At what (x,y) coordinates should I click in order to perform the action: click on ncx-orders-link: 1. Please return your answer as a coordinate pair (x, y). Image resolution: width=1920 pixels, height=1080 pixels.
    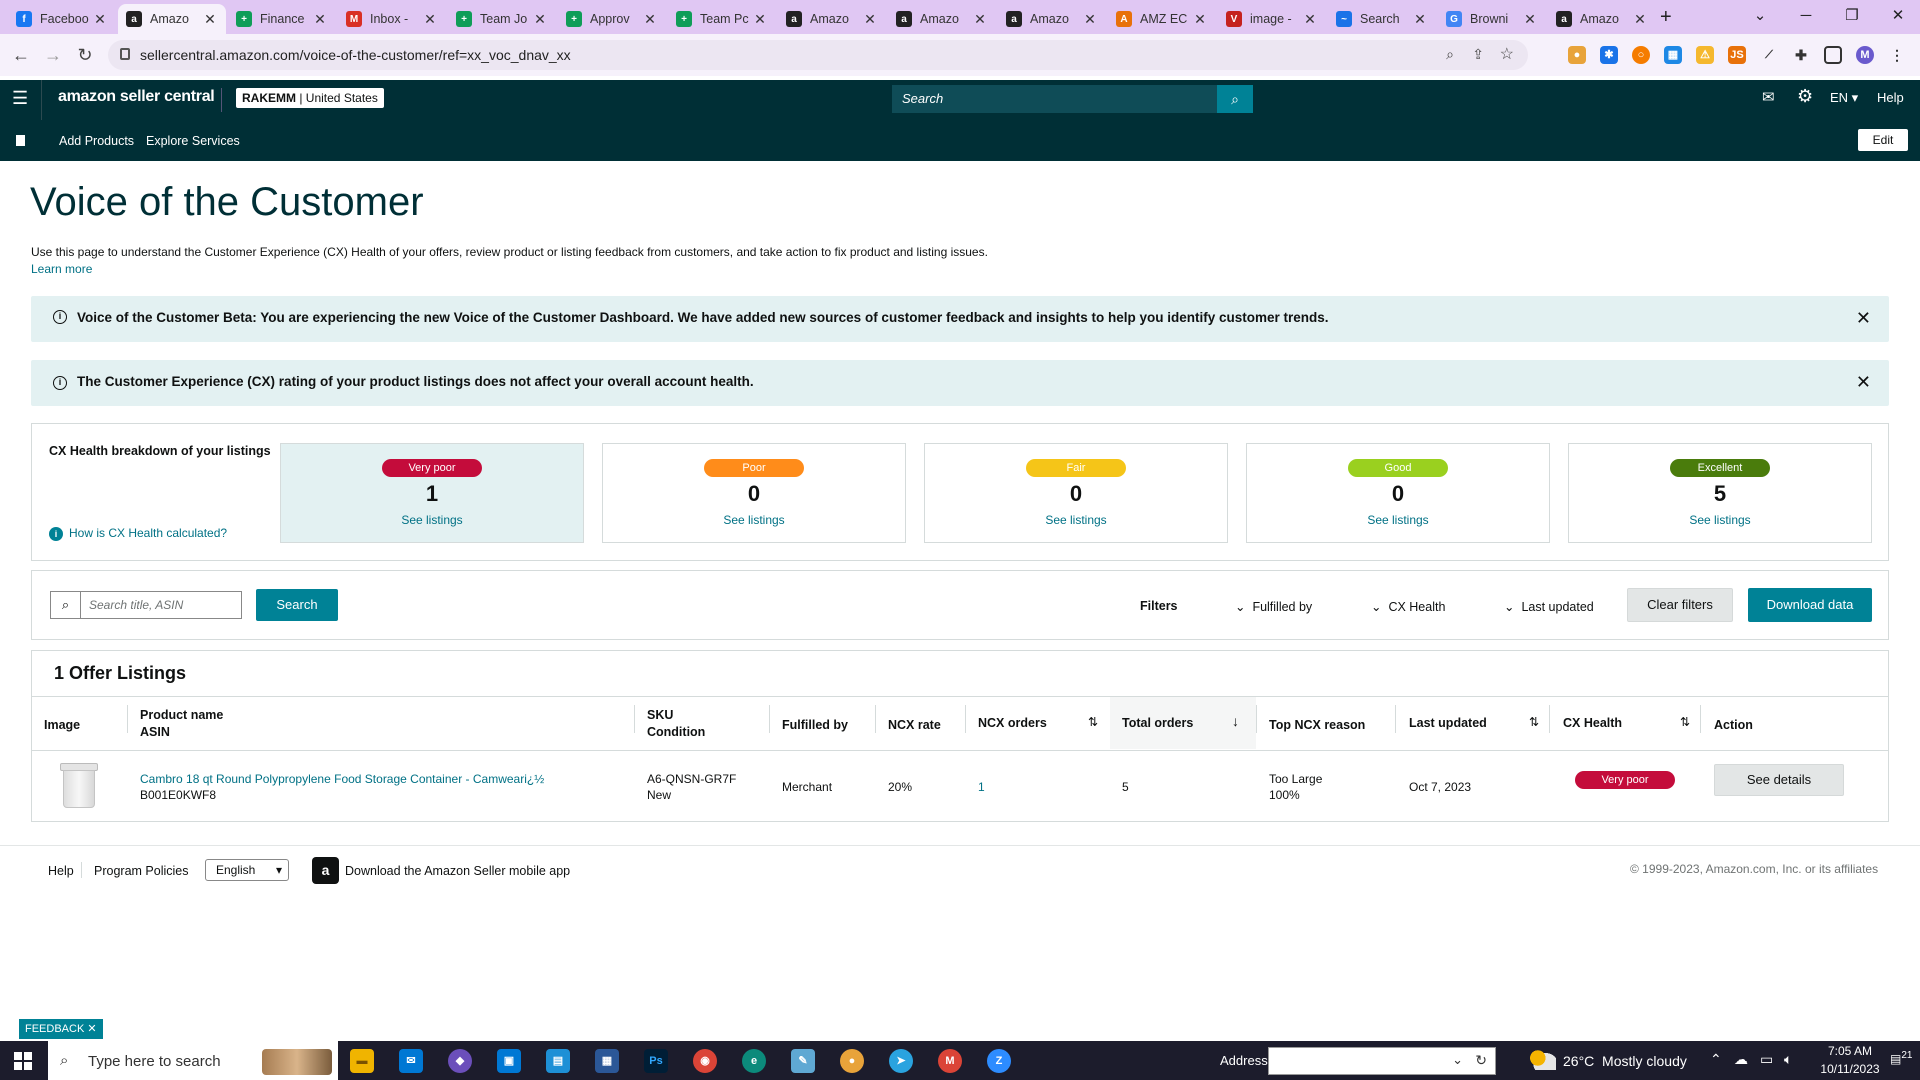
    Looking at the image, I should click on (981, 787).